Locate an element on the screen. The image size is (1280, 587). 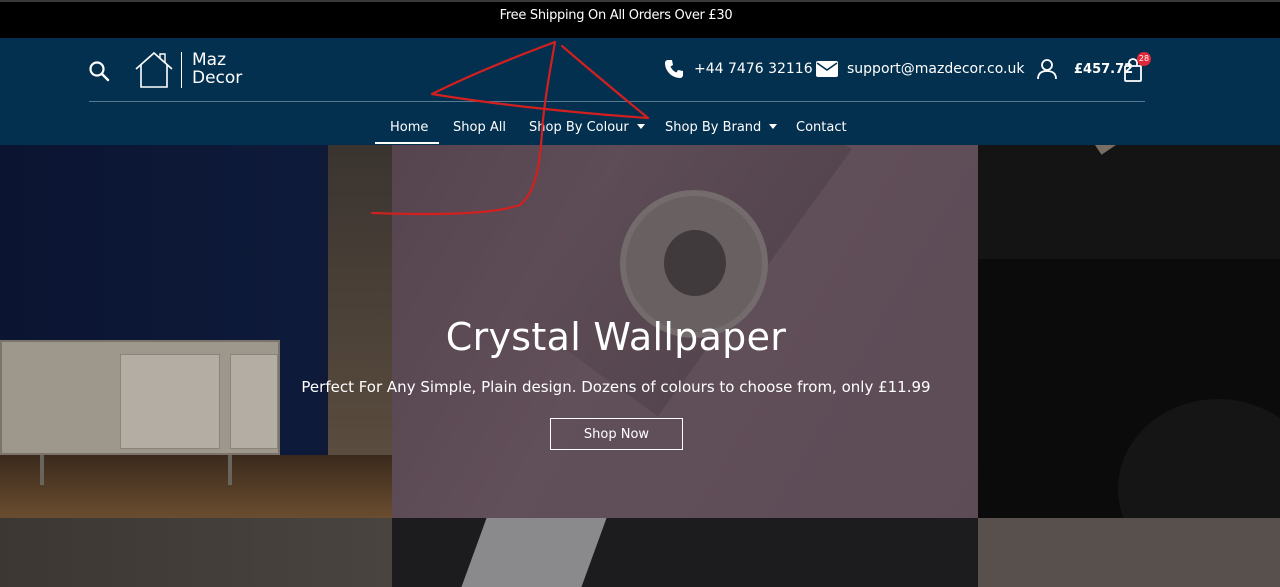
nav-home: Home is located at coordinates (409, 127).